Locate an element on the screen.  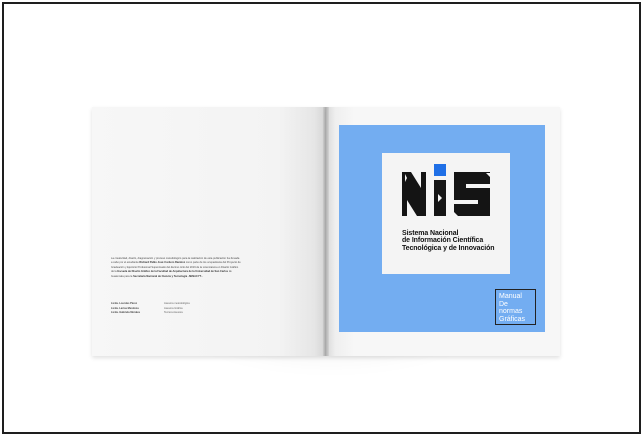
manual-title-box: Manual De normas Gráficas is located at coordinates (515, 307).